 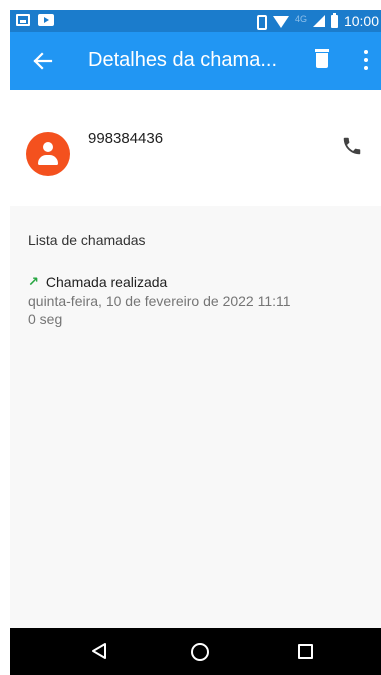 What do you see at coordinates (99, 651) in the screenshot?
I see `nav-back-icon` at bounding box center [99, 651].